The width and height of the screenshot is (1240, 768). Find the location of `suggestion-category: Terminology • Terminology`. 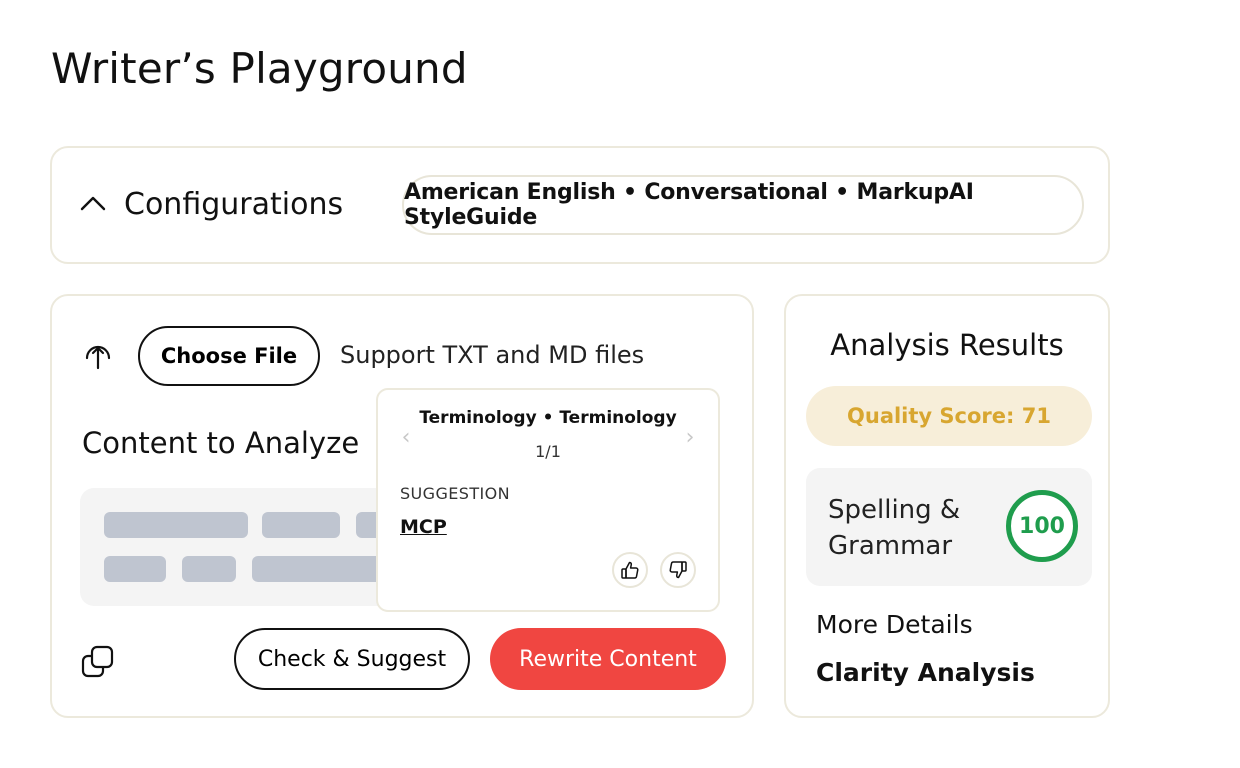

suggestion-category: Terminology • Terminology is located at coordinates (548, 418).